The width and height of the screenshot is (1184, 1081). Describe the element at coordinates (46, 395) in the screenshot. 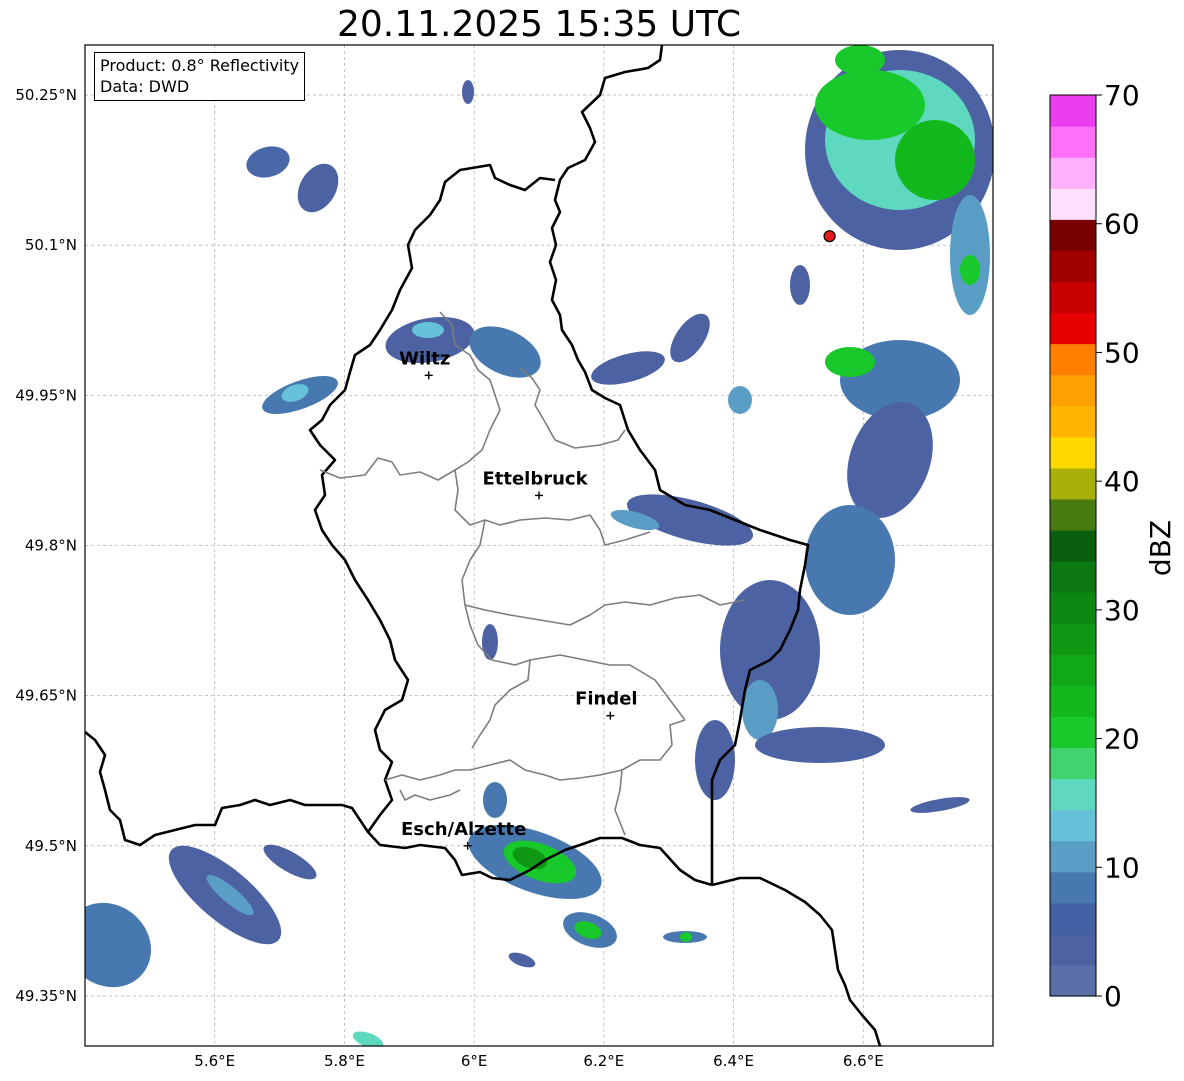

I see `lat-tick-label: 49.95°N` at that location.